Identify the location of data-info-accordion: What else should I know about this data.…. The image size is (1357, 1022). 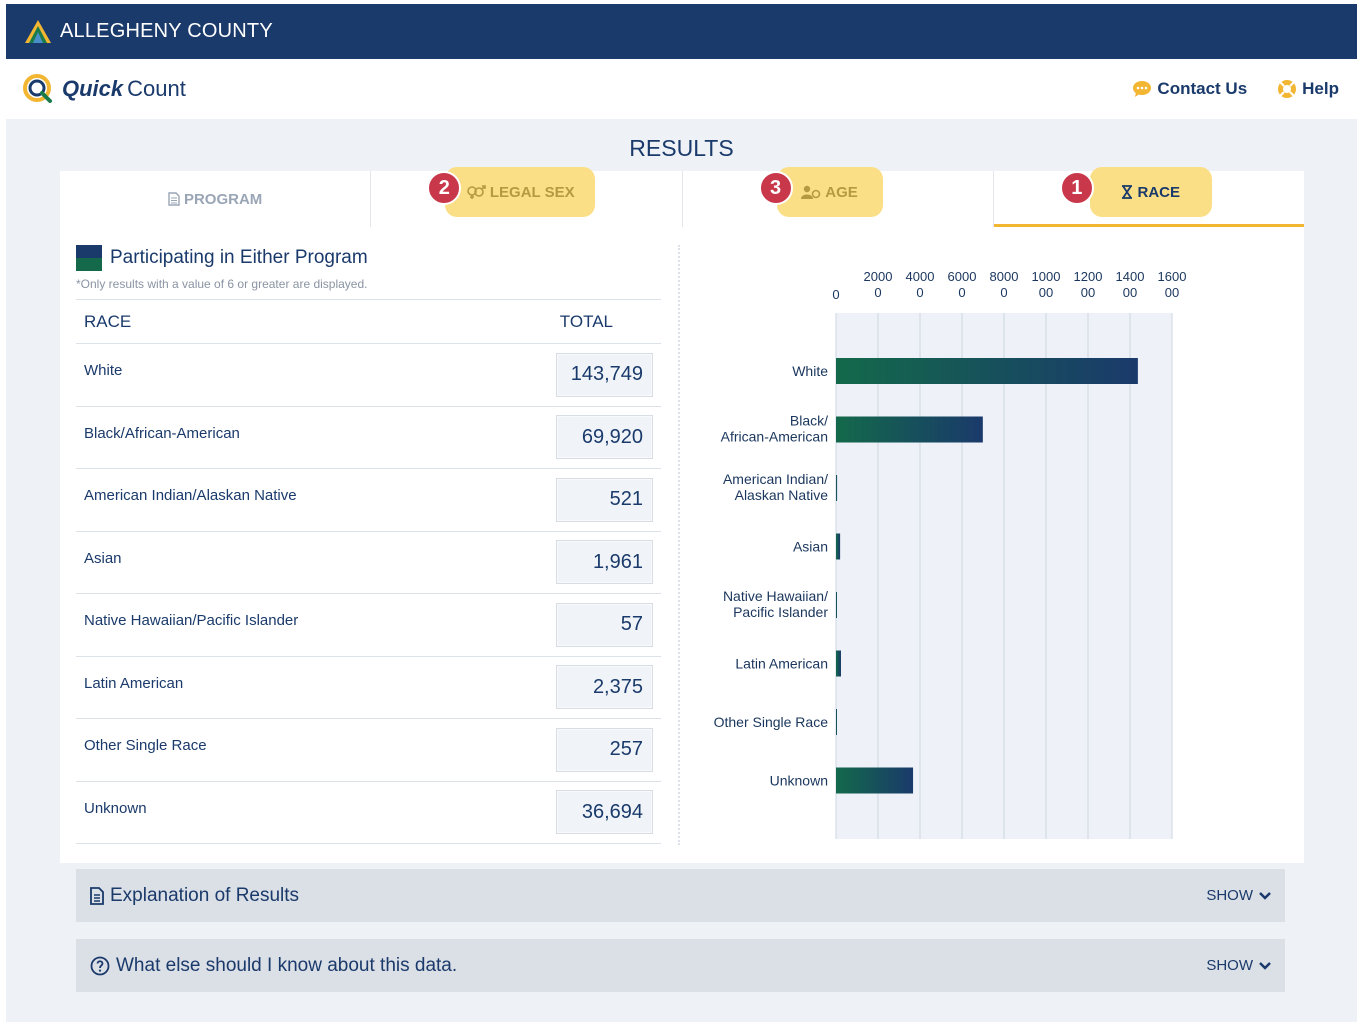
(680, 965).